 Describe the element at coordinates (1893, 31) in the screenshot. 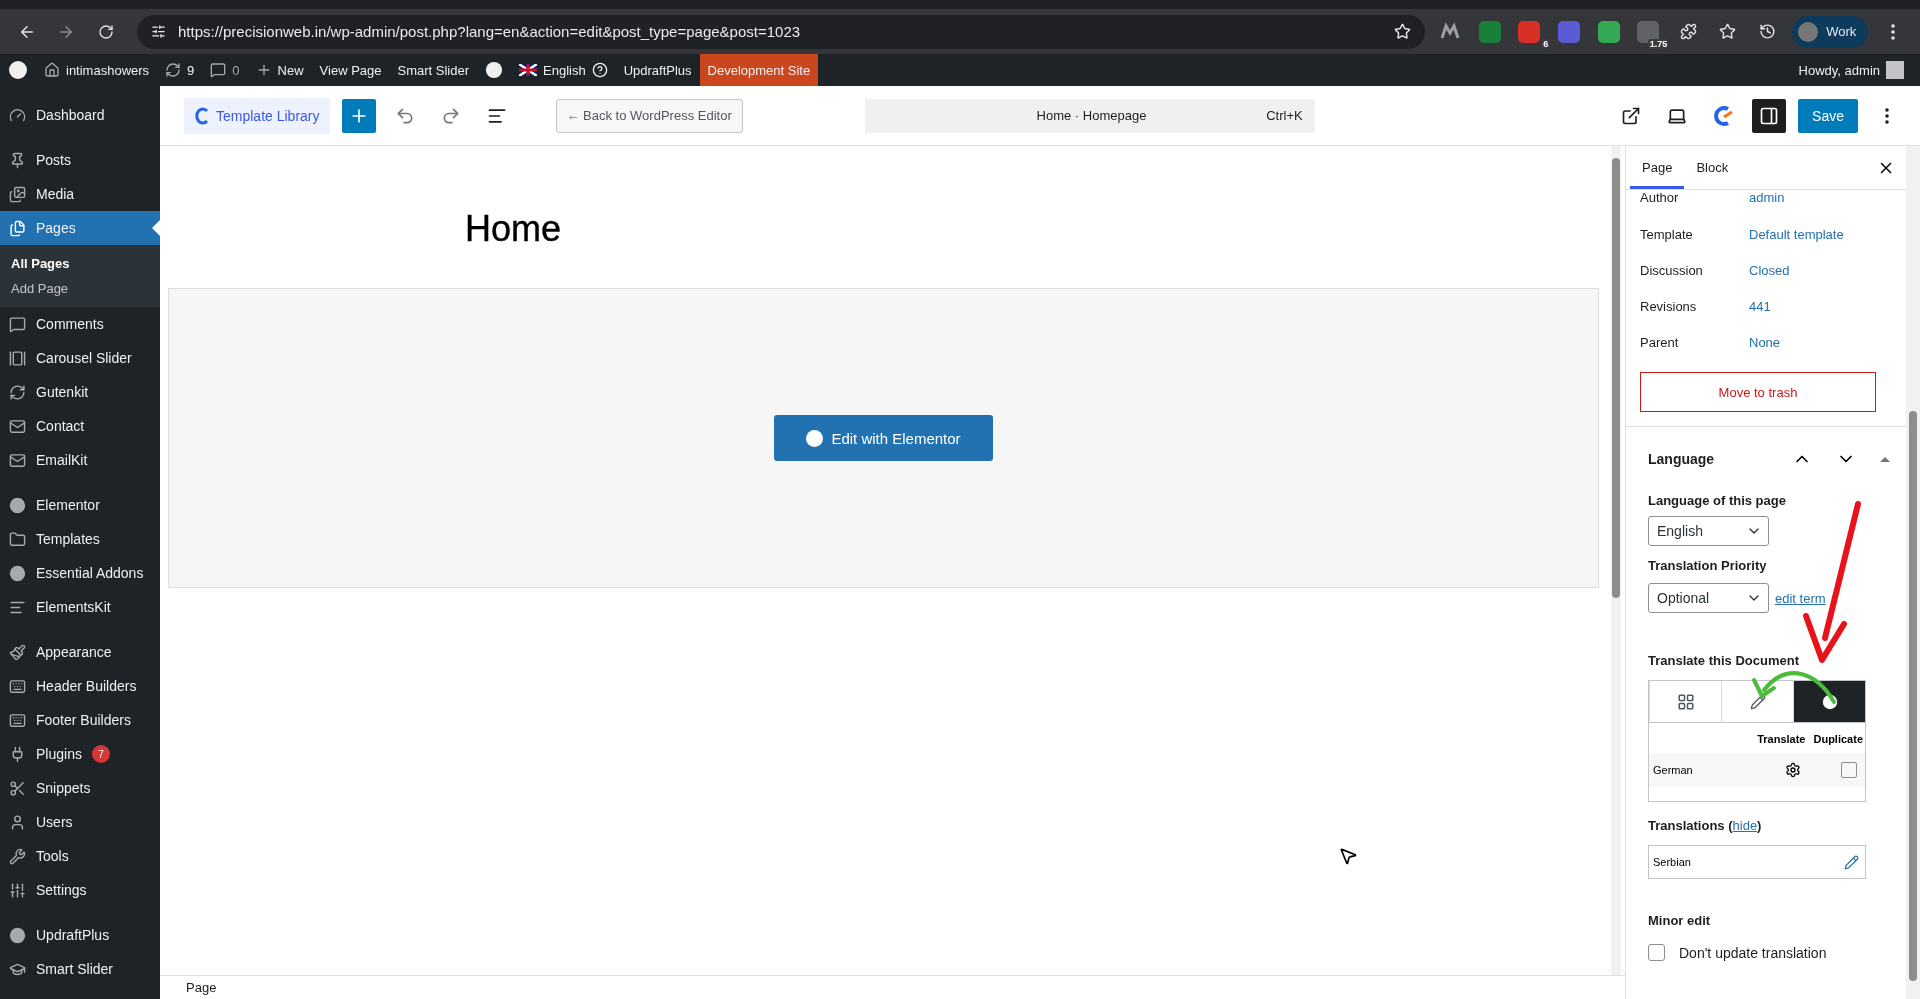

I see `menu-icon` at that location.